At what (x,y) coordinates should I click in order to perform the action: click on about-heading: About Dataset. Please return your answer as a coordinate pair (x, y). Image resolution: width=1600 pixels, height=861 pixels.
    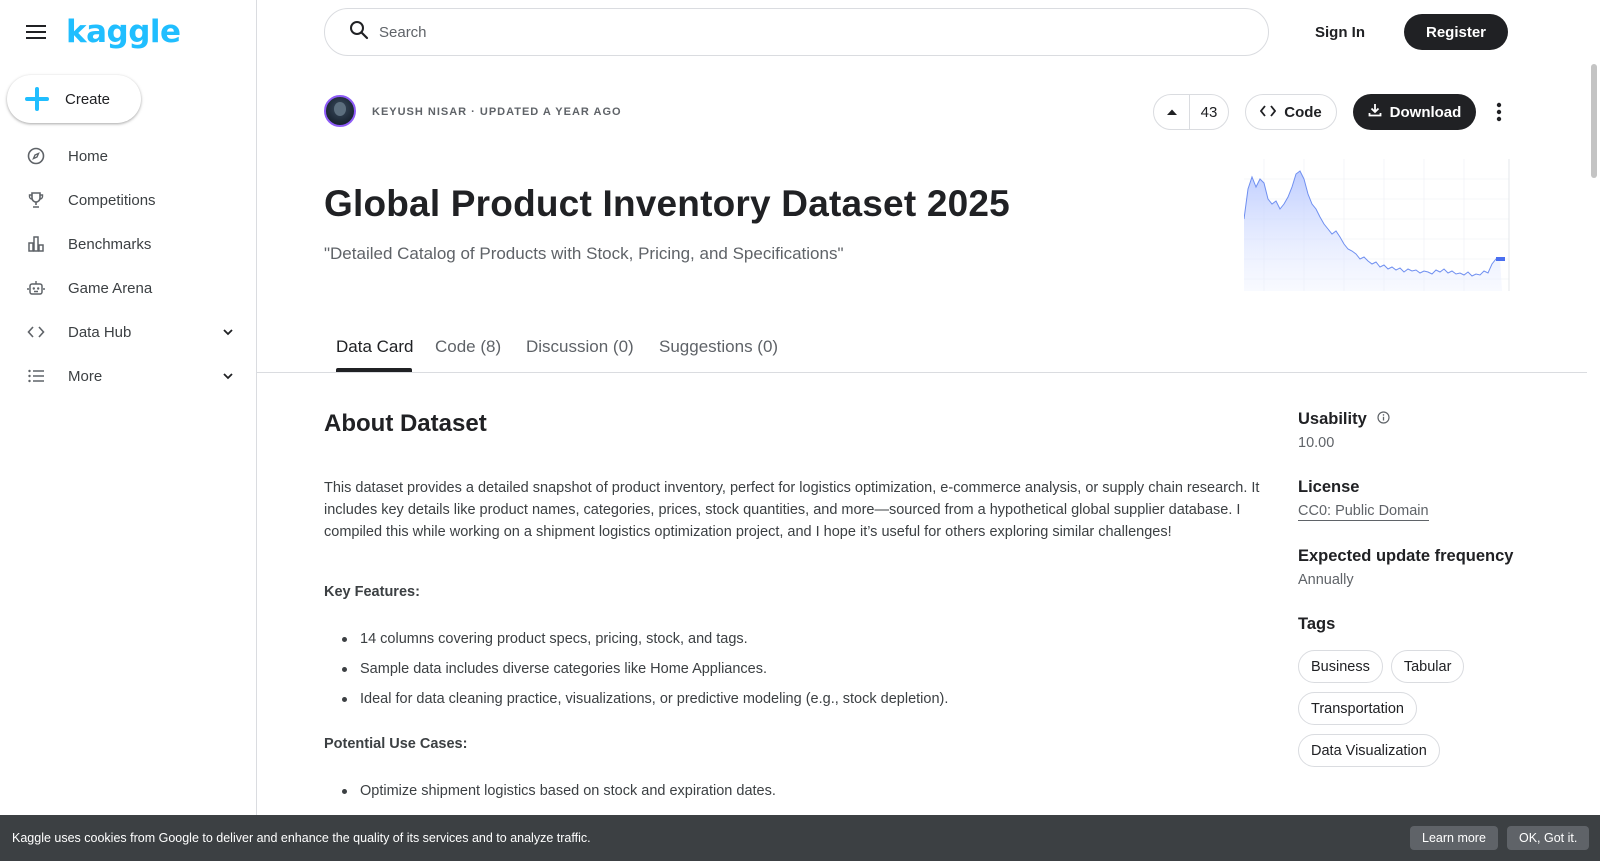
    Looking at the image, I should click on (405, 423).